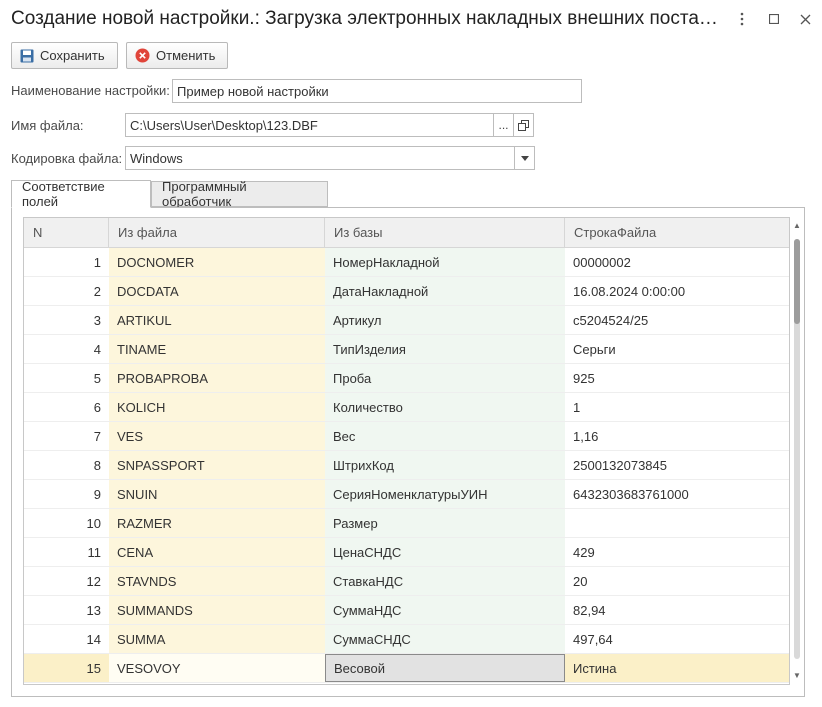 The height and width of the screenshot is (707, 822). I want to click on cell-file-value: 16.08.2024 0:00:00, so click(677, 291).